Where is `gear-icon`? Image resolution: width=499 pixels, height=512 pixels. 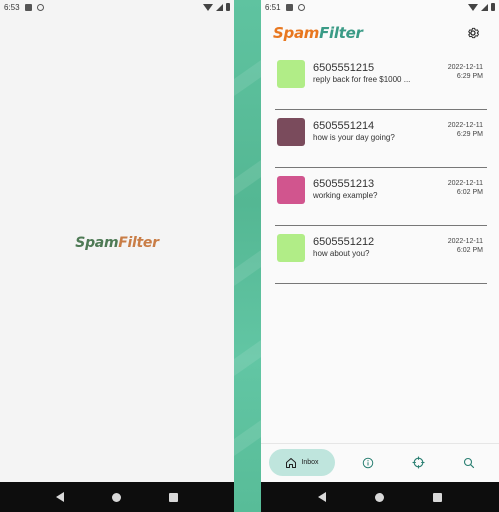
gear-icon is located at coordinates (473, 33).